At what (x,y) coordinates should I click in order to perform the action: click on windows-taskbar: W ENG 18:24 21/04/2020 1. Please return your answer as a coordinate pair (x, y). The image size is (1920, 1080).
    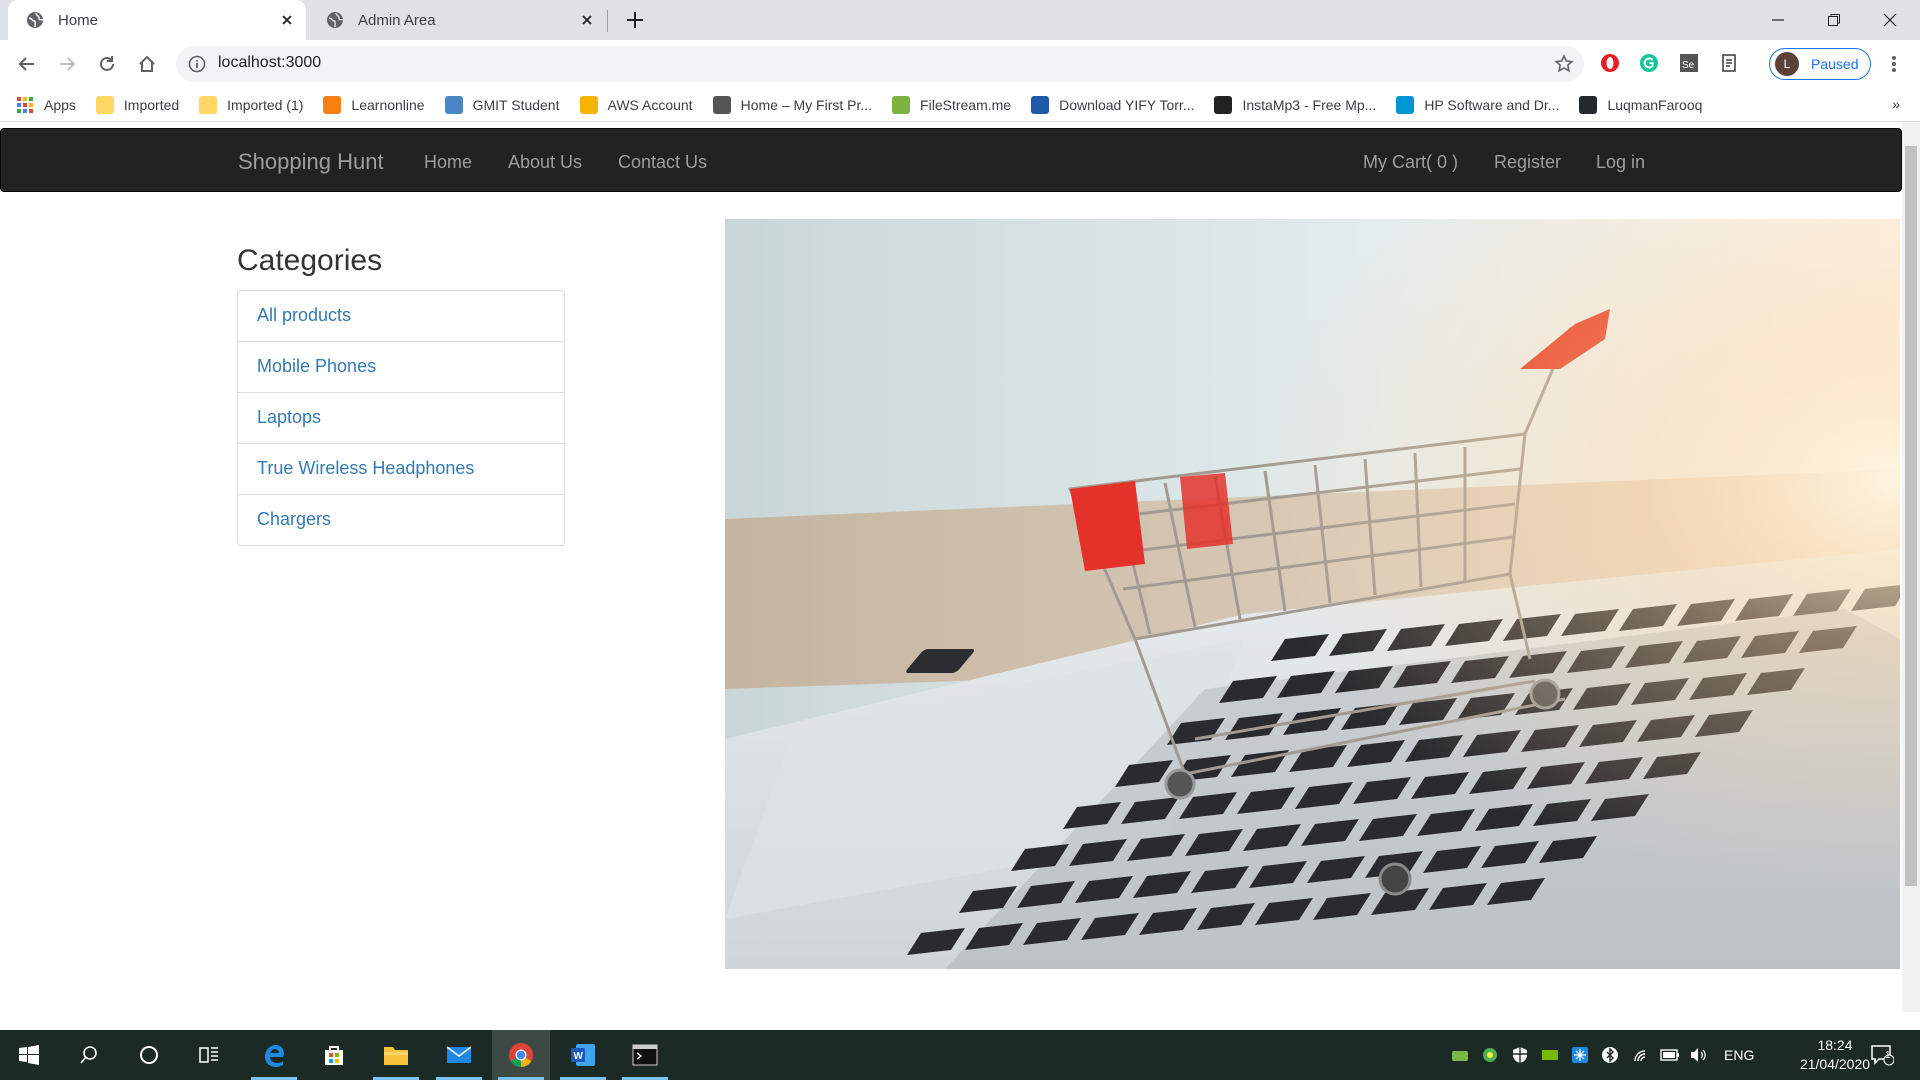
    Looking at the image, I should click on (960, 1055).